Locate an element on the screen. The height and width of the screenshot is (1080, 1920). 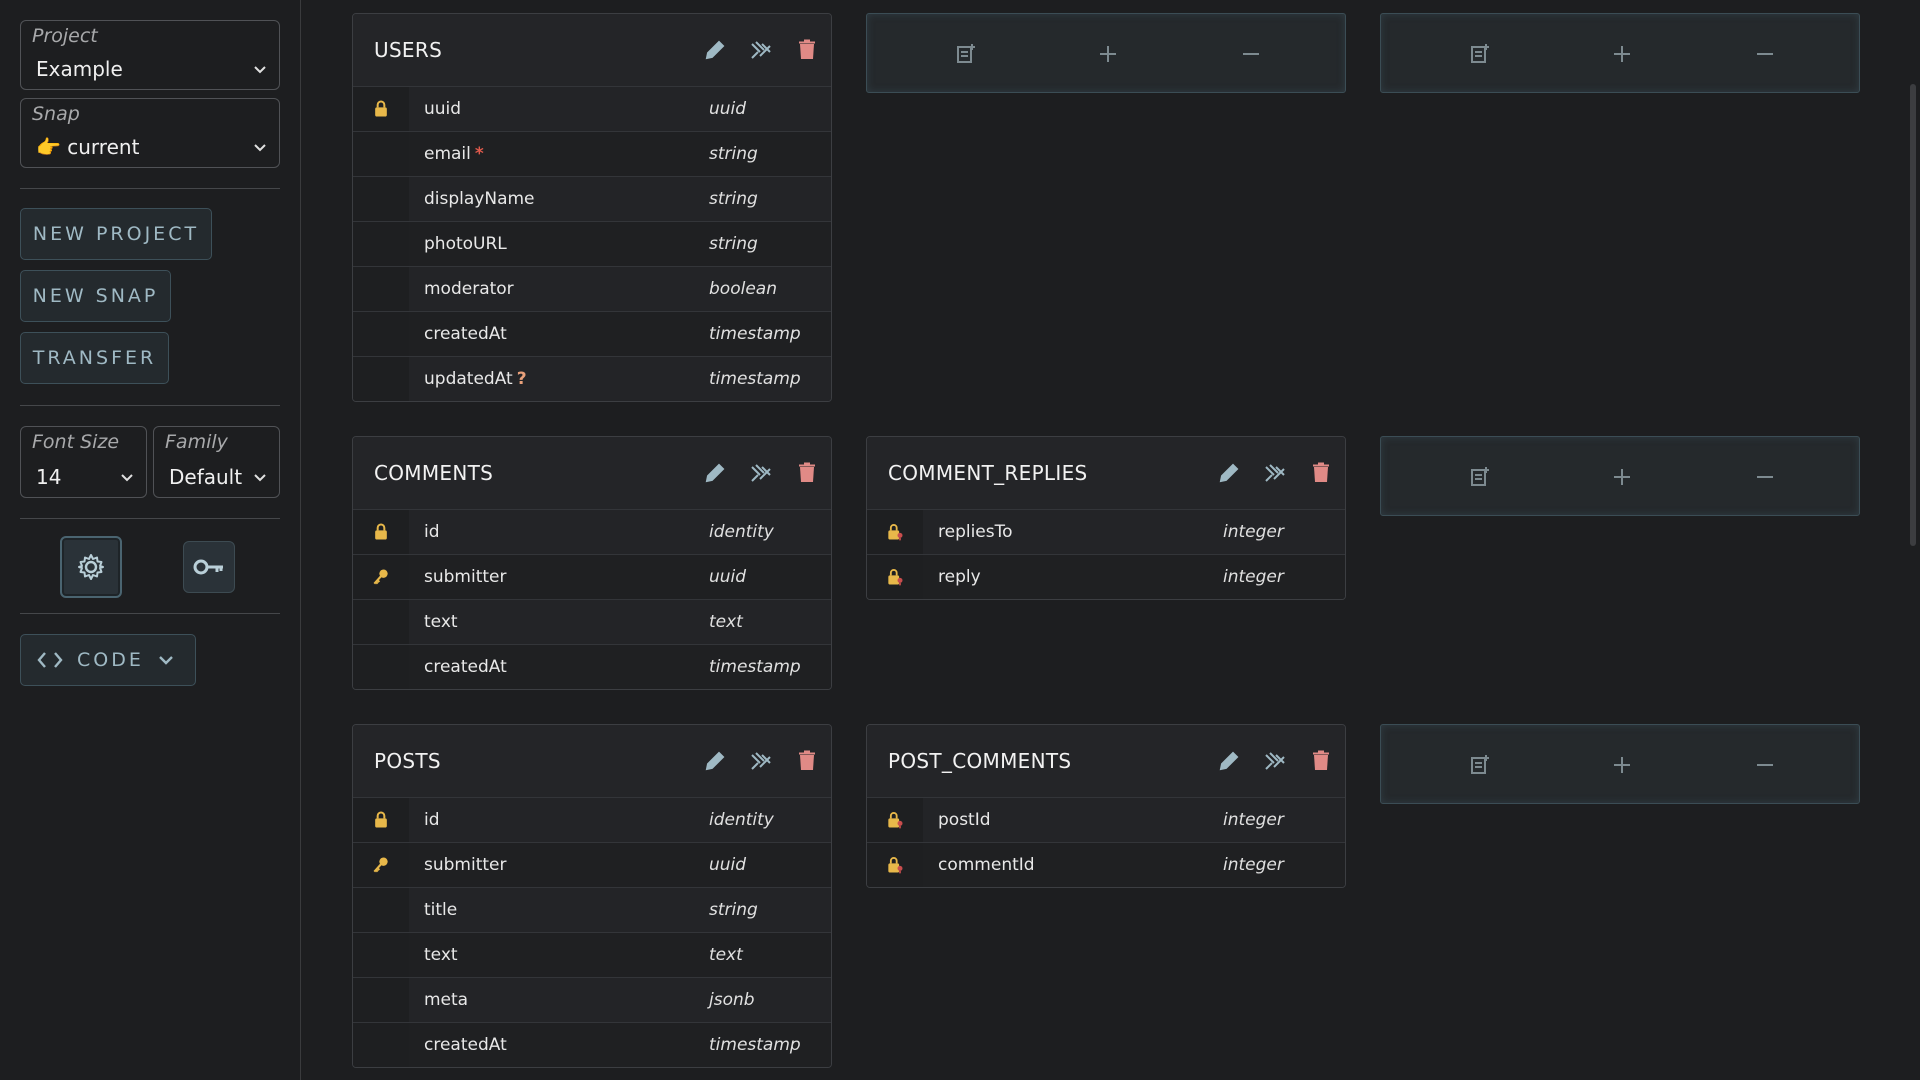
column-row: displayName string is located at coordinates (592, 198).